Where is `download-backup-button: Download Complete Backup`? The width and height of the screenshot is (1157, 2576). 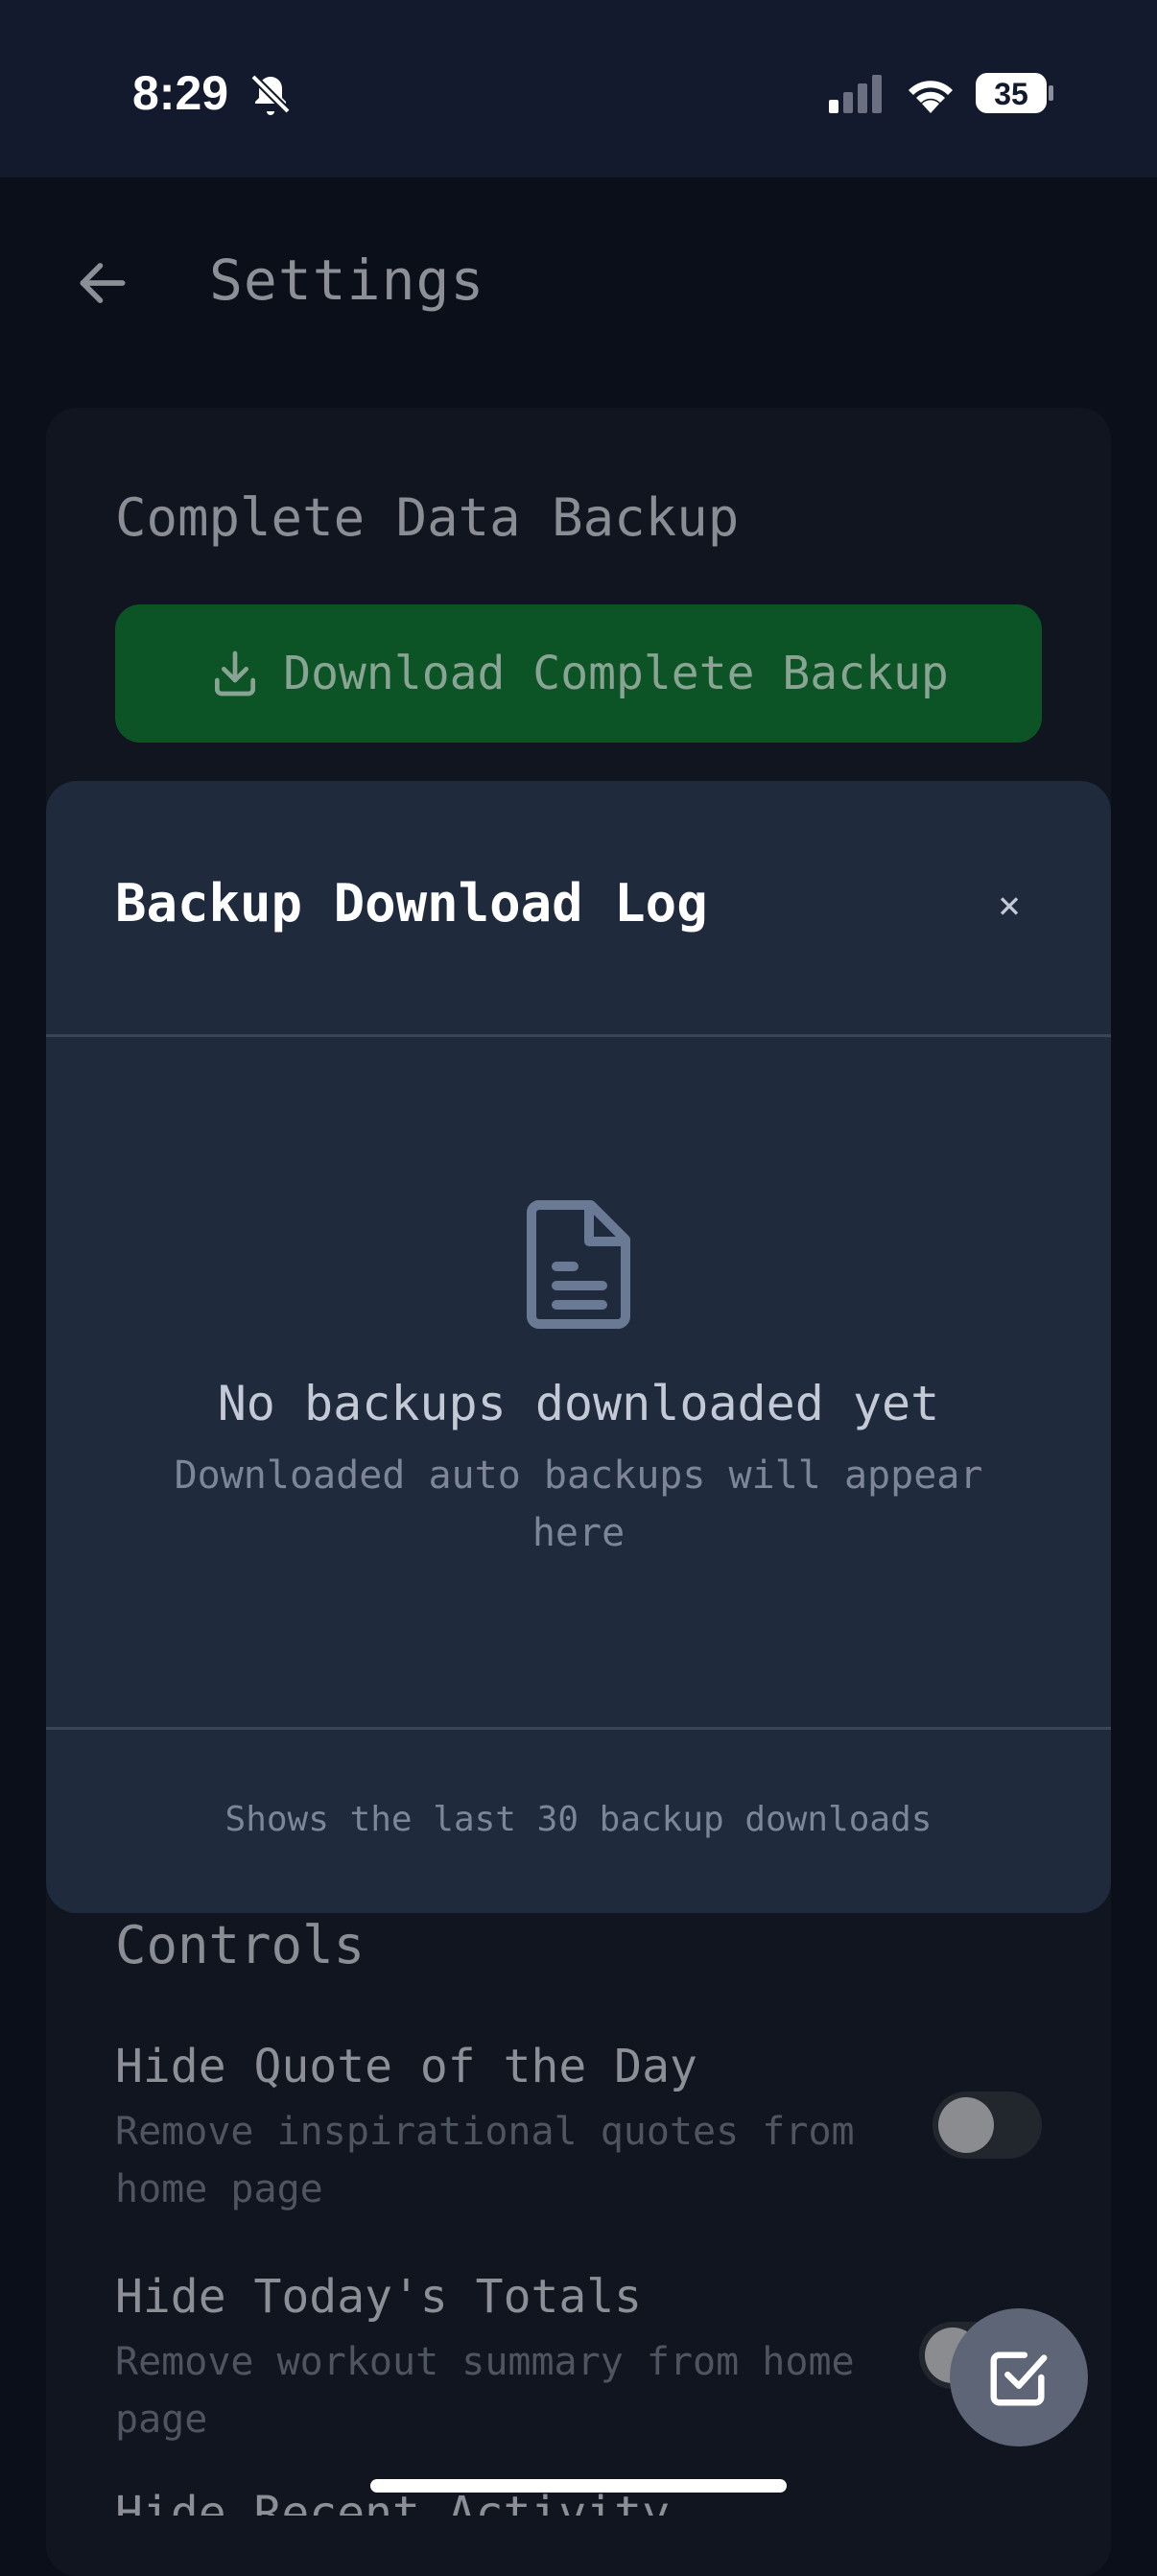 download-backup-button: Download Complete Backup is located at coordinates (578, 674).